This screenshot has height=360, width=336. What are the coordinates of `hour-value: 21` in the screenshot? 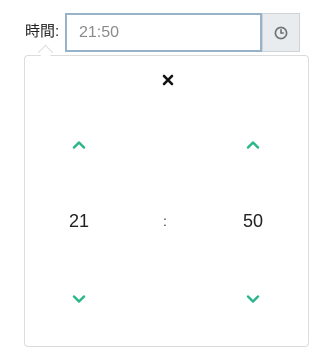 It's located at (79, 221).